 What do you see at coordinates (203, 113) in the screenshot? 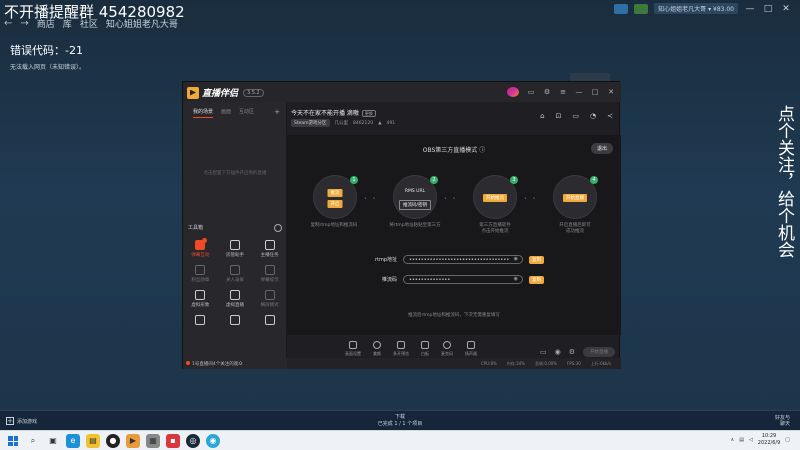
I see `tab-scenes: 我的场景` at bounding box center [203, 113].